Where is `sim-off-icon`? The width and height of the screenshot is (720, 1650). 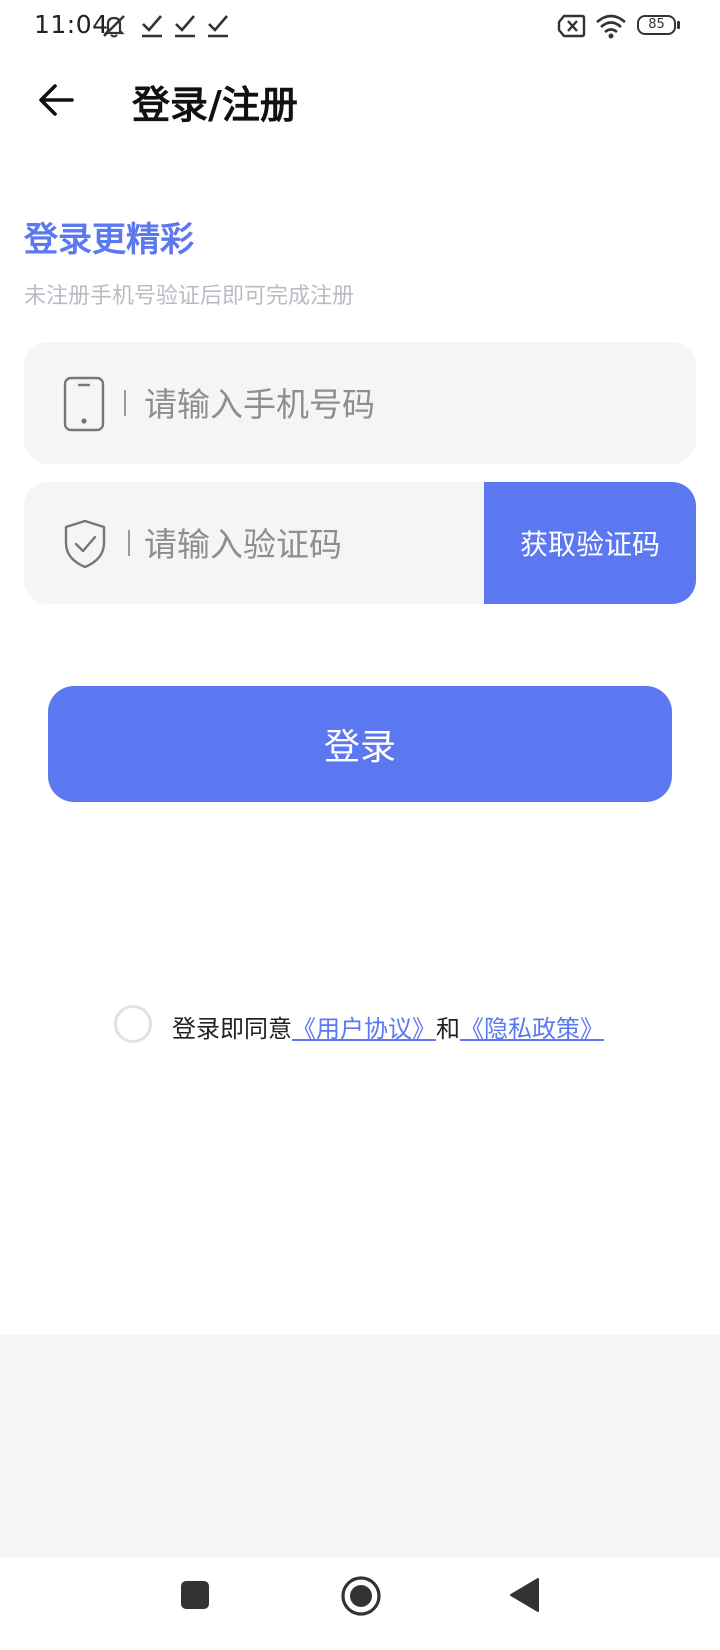
sim-off-icon is located at coordinates (571, 26).